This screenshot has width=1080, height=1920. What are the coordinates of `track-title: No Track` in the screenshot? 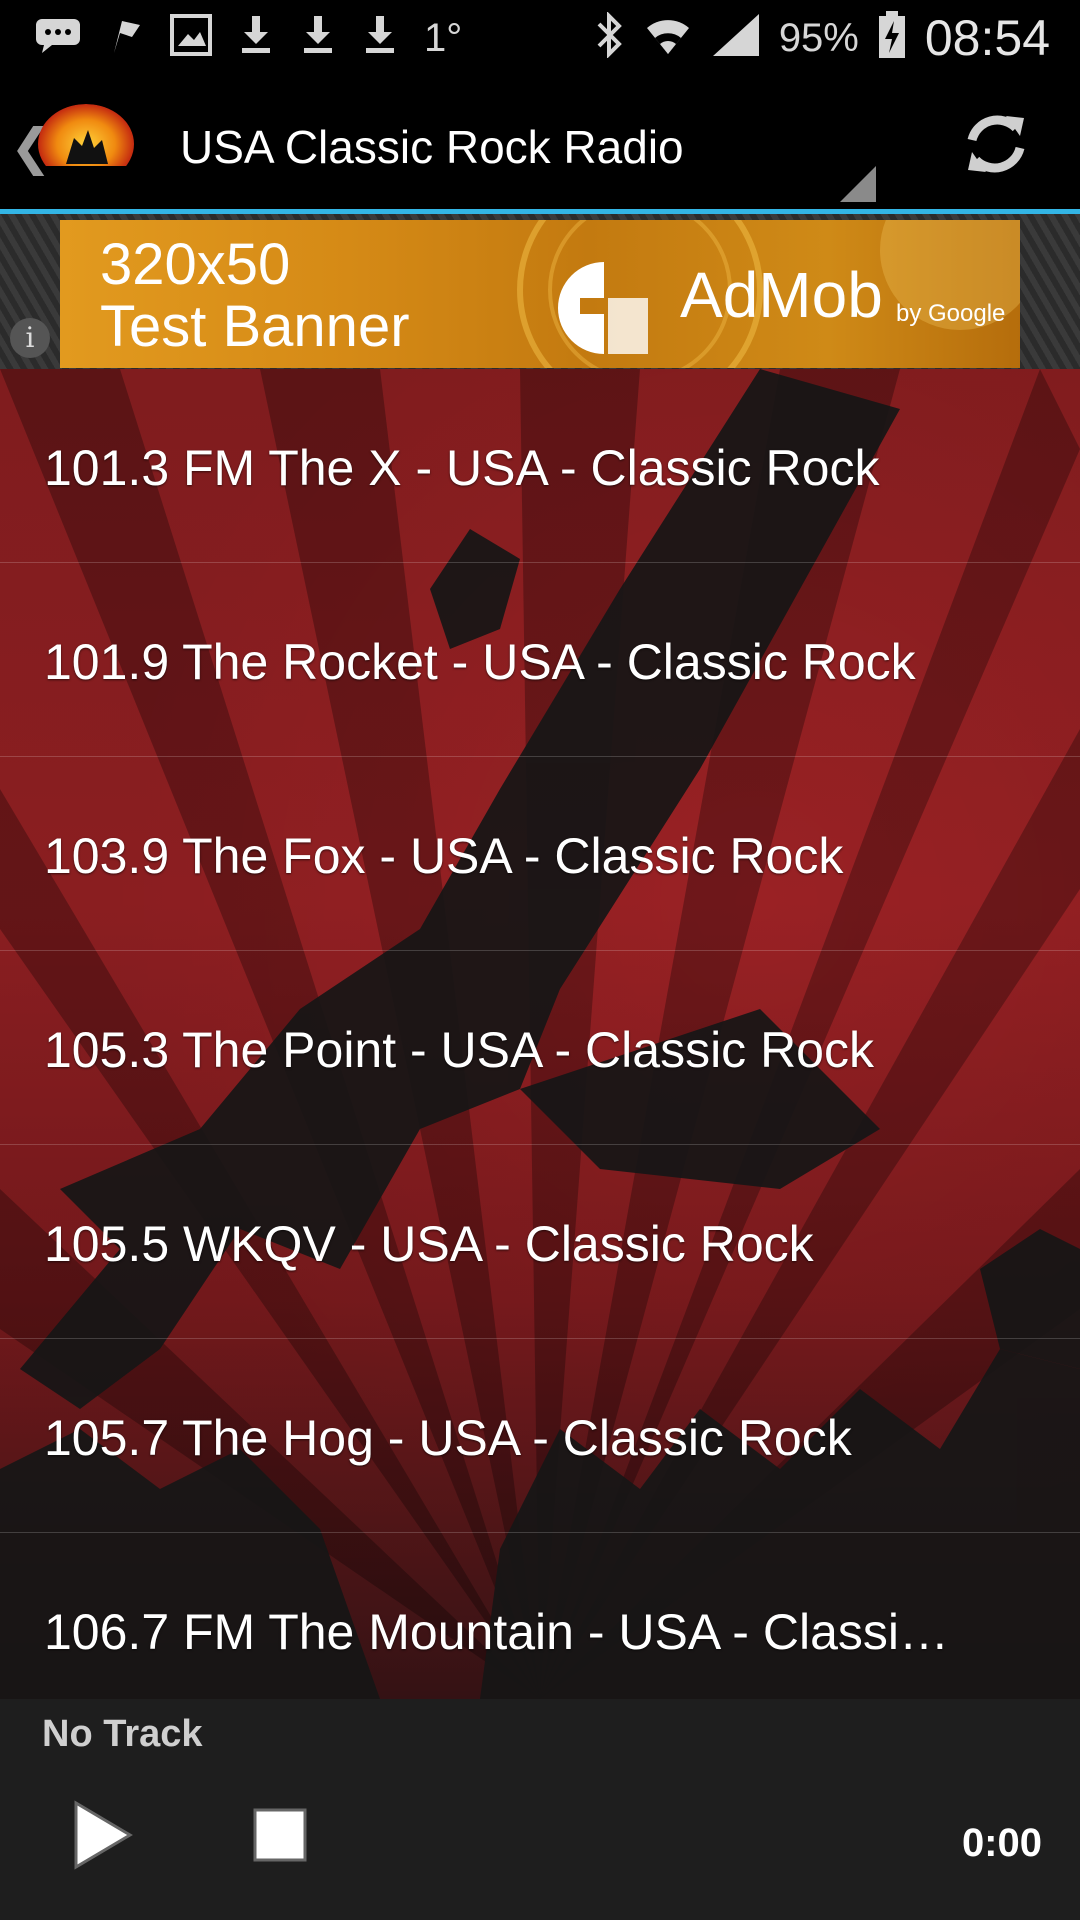 It's located at (122, 1734).